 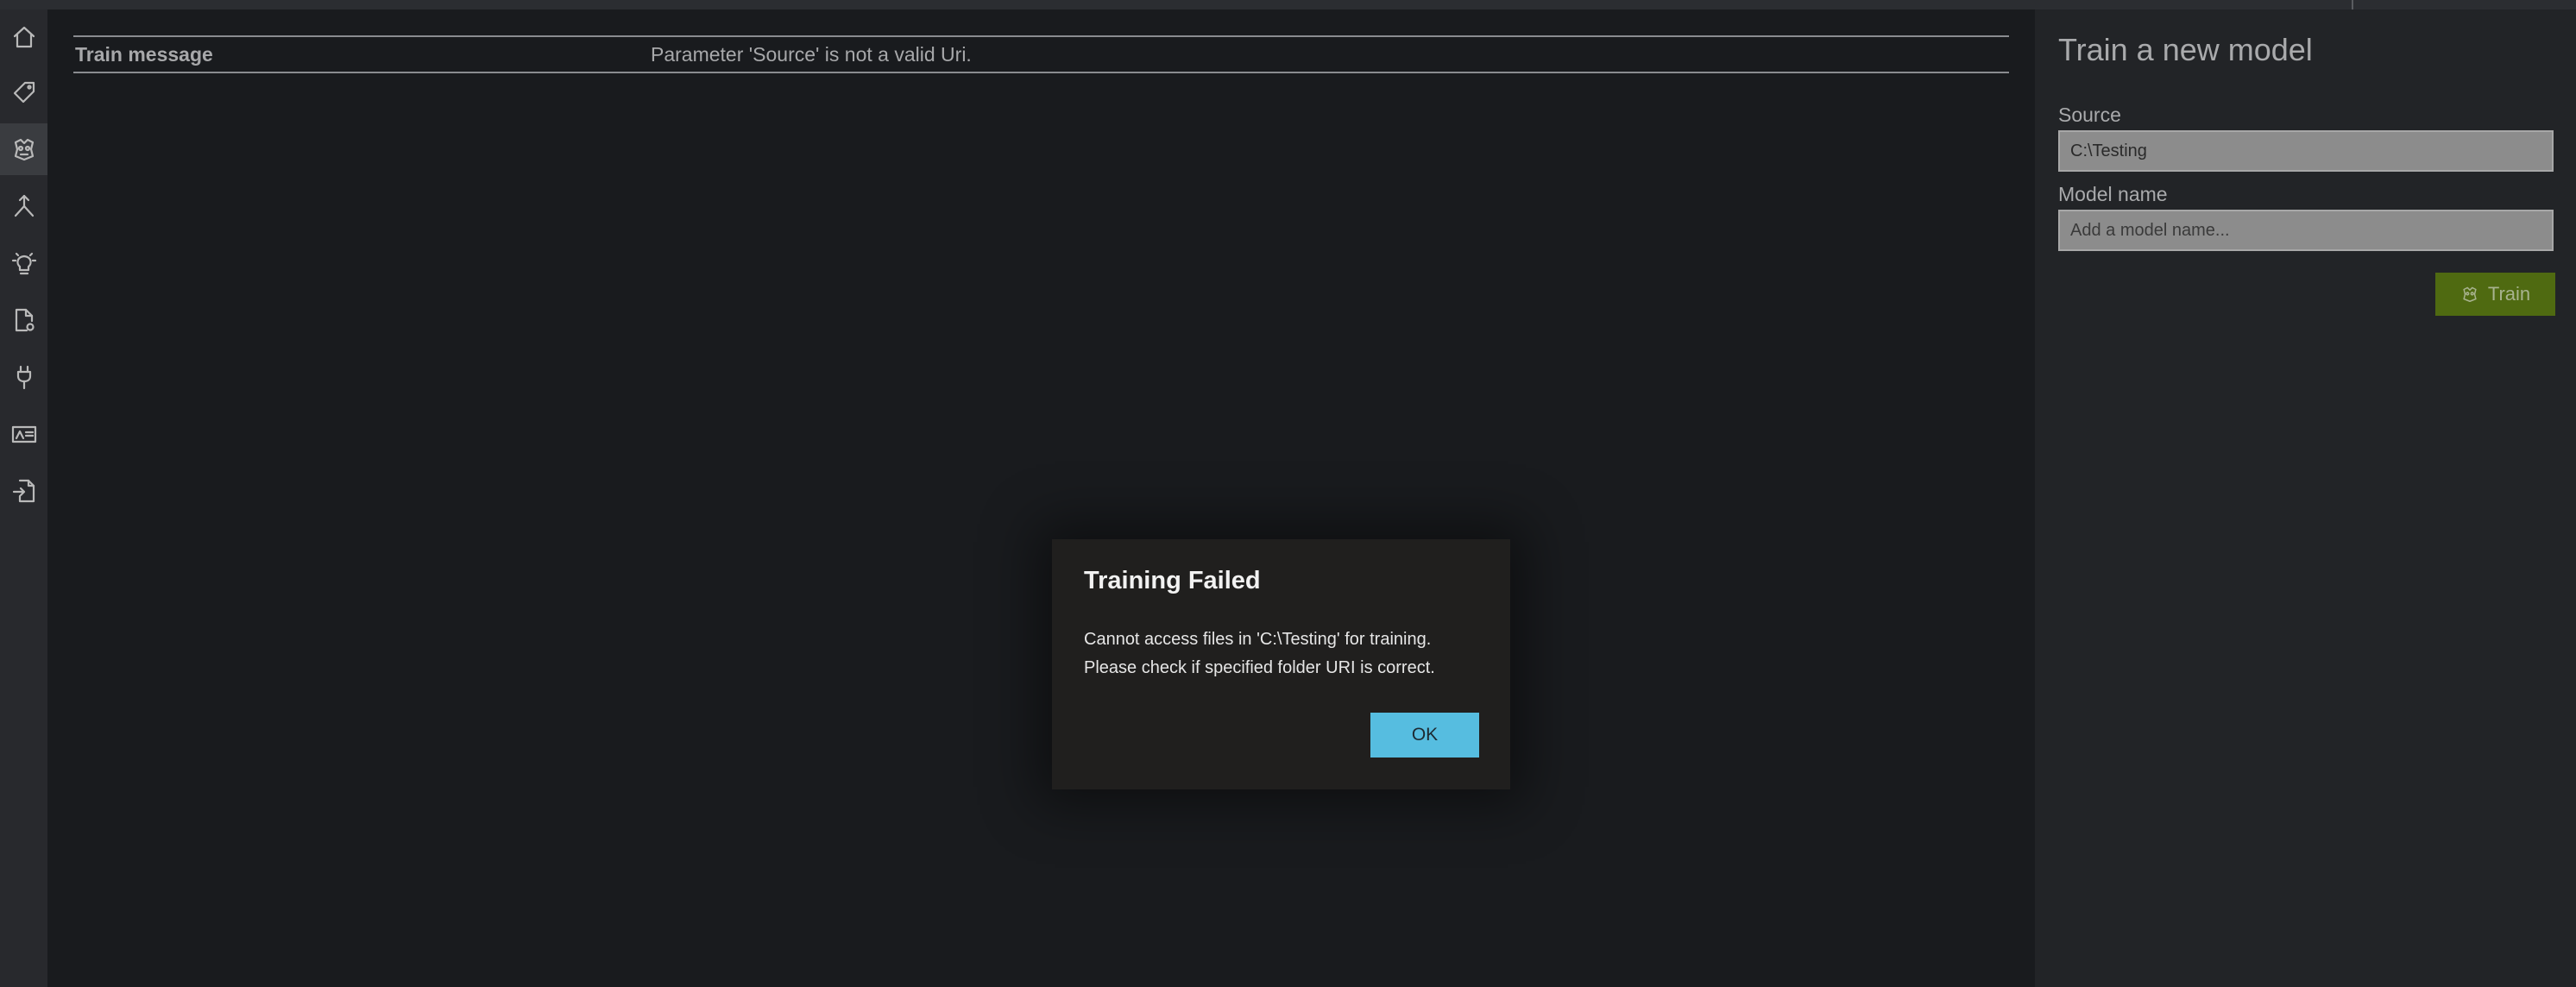 What do you see at coordinates (2353, 5) in the screenshot?
I see `top-bar-divider` at bounding box center [2353, 5].